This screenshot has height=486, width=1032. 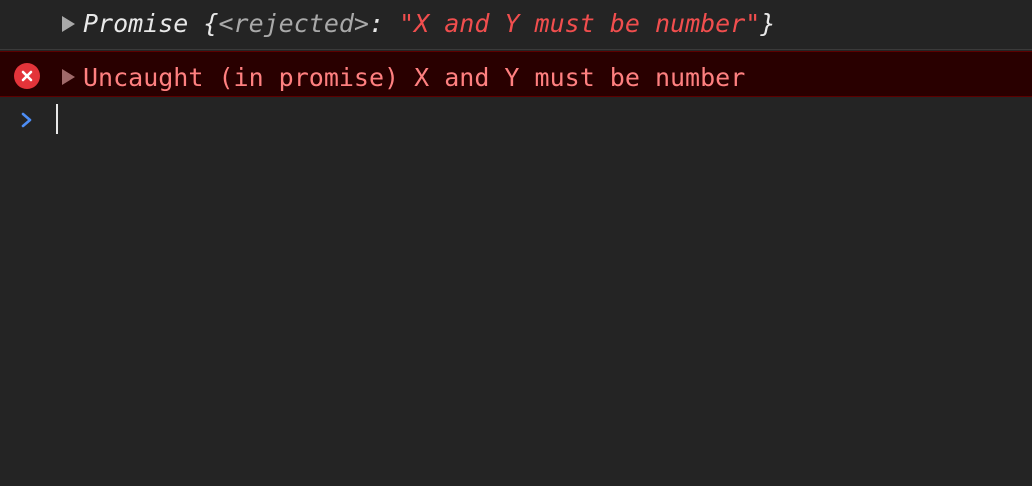 What do you see at coordinates (203, 23) in the screenshot?
I see `promise-brace-open: {` at bounding box center [203, 23].